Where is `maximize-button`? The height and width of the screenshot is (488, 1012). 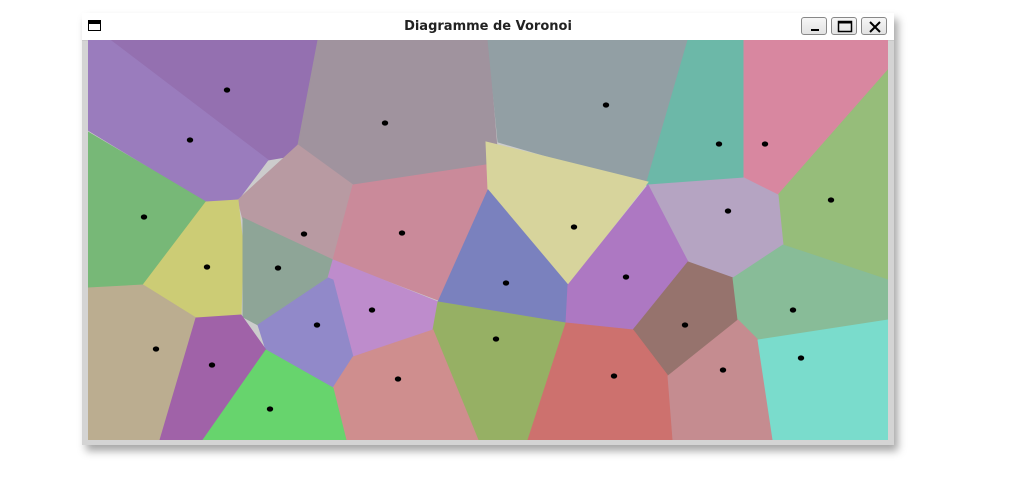
maximize-button is located at coordinates (844, 26).